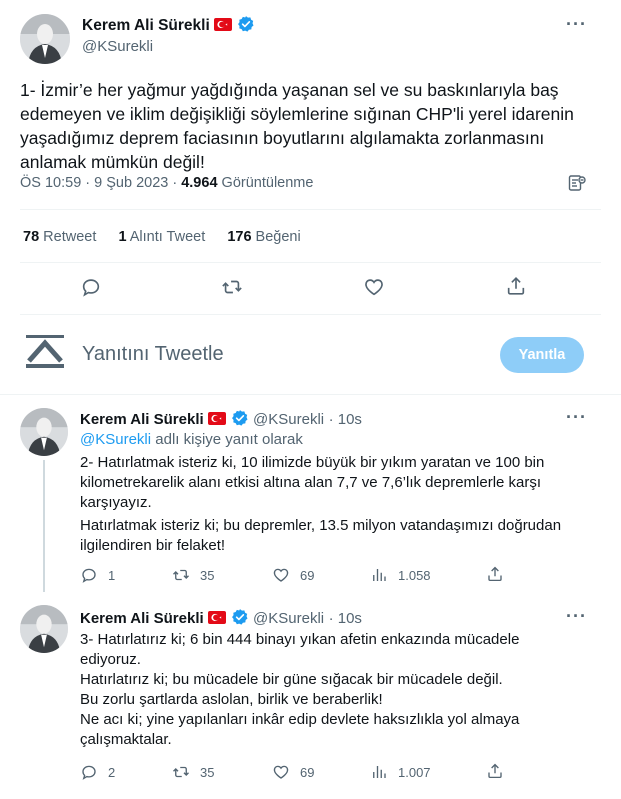  Describe the element at coordinates (414, 772) in the screenshot. I see `view-count: 1.007` at that location.